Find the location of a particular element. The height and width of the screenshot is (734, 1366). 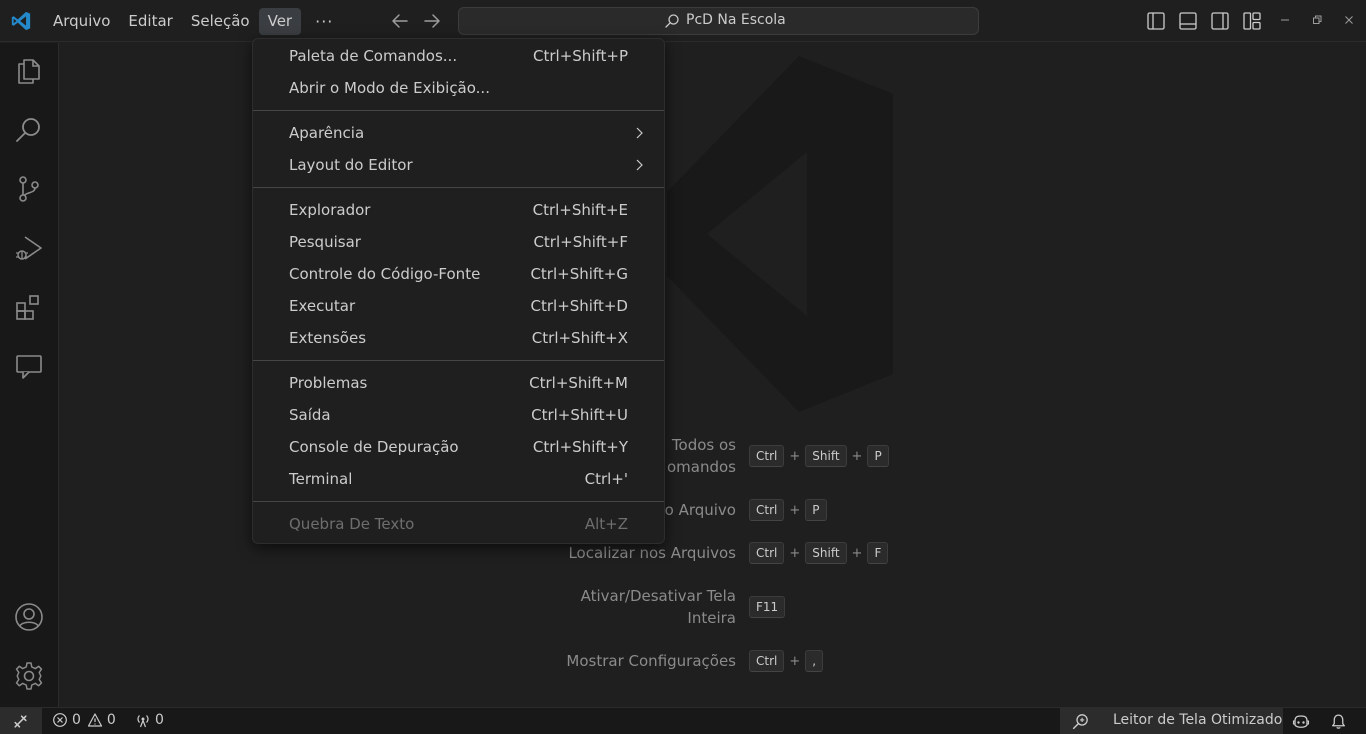

menu-item-command-palette: Paleta de Comandos... Ctrl+Shift+P is located at coordinates (458, 57).